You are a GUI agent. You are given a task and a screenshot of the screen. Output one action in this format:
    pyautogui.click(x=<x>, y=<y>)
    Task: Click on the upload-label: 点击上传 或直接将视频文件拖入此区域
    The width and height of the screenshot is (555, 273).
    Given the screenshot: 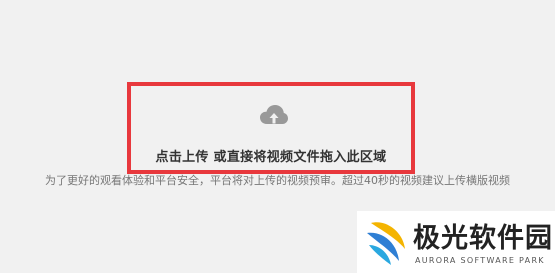 What is the action you would take?
    pyautogui.click(x=271, y=157)
    